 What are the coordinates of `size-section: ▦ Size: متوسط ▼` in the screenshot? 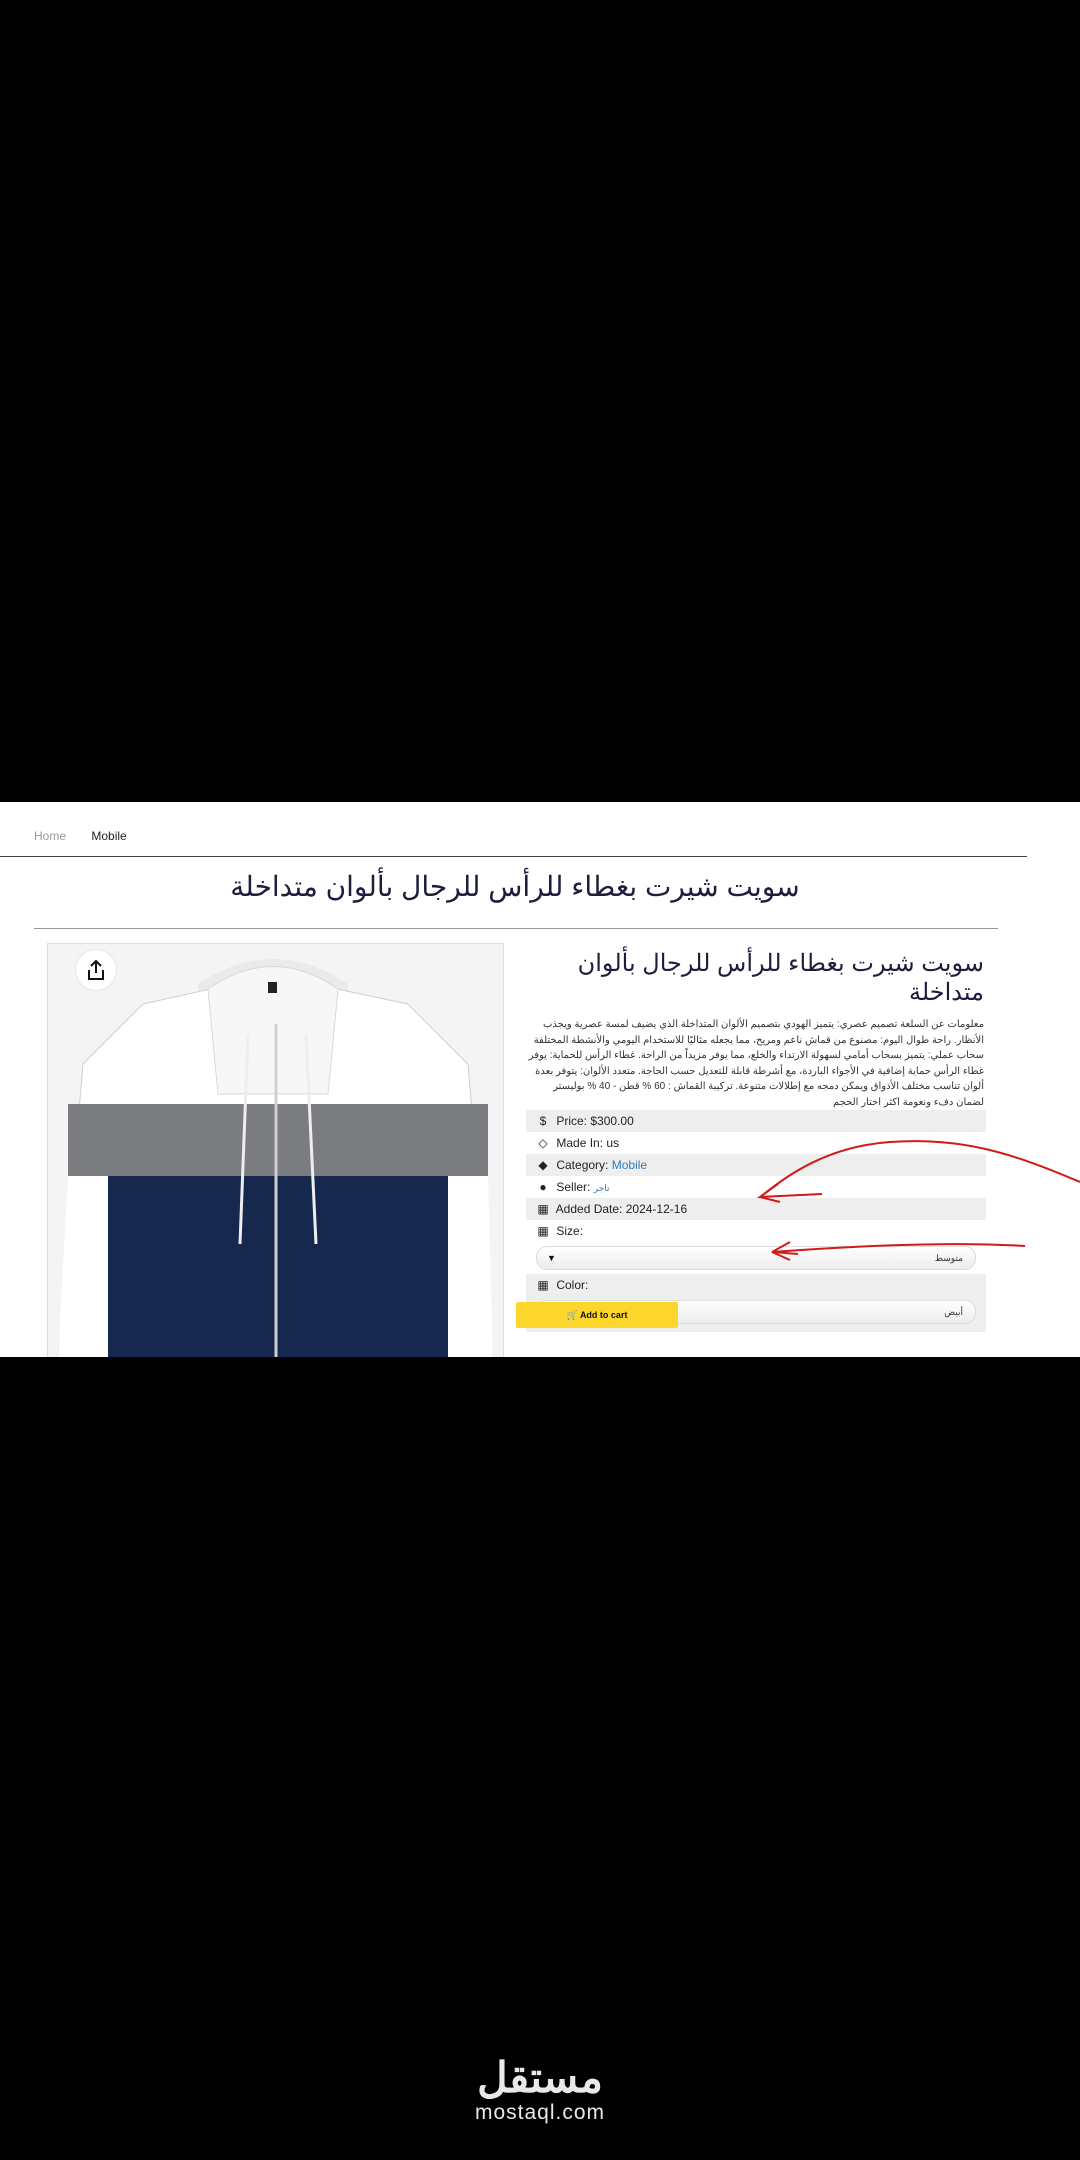 It's located at (756, 1245).